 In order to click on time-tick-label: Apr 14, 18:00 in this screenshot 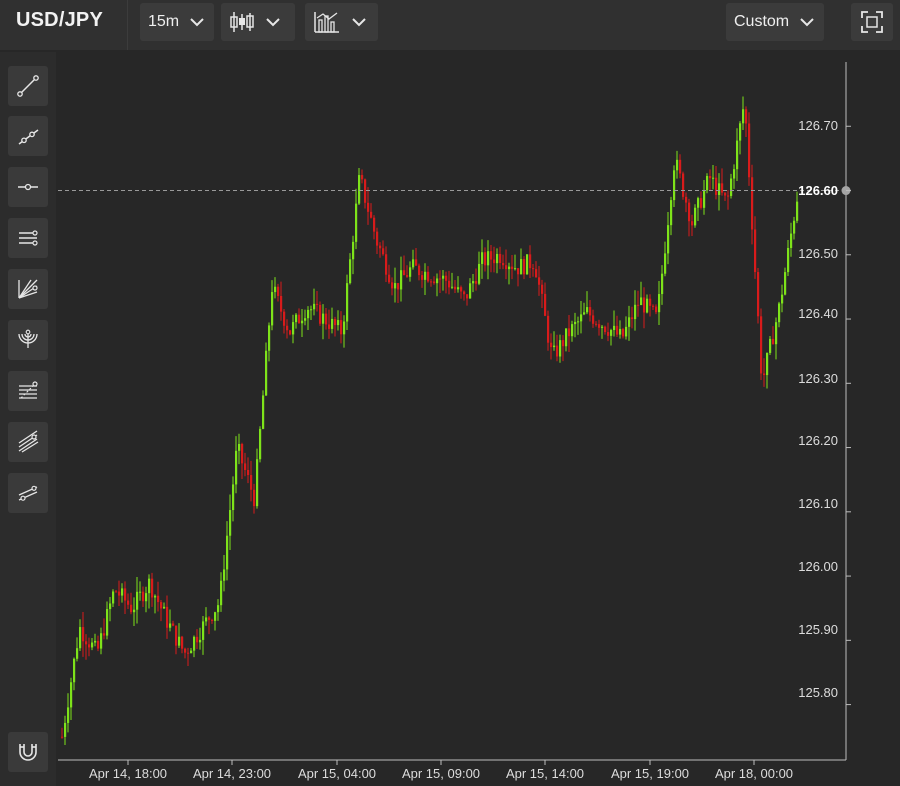, I will do `click(128, 773)`.